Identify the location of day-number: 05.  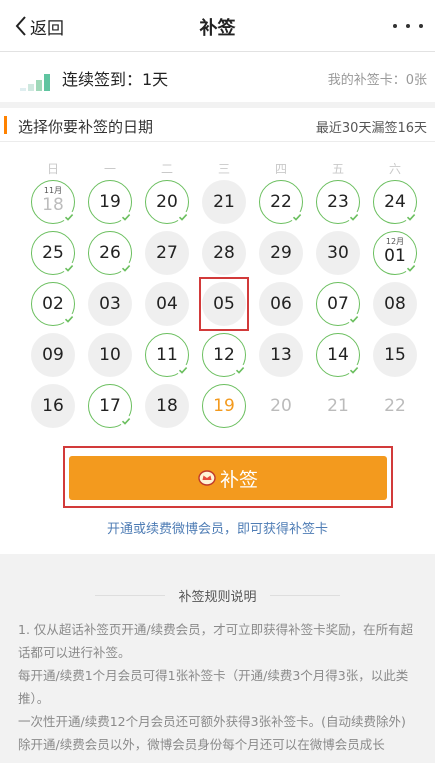
(224, 304).